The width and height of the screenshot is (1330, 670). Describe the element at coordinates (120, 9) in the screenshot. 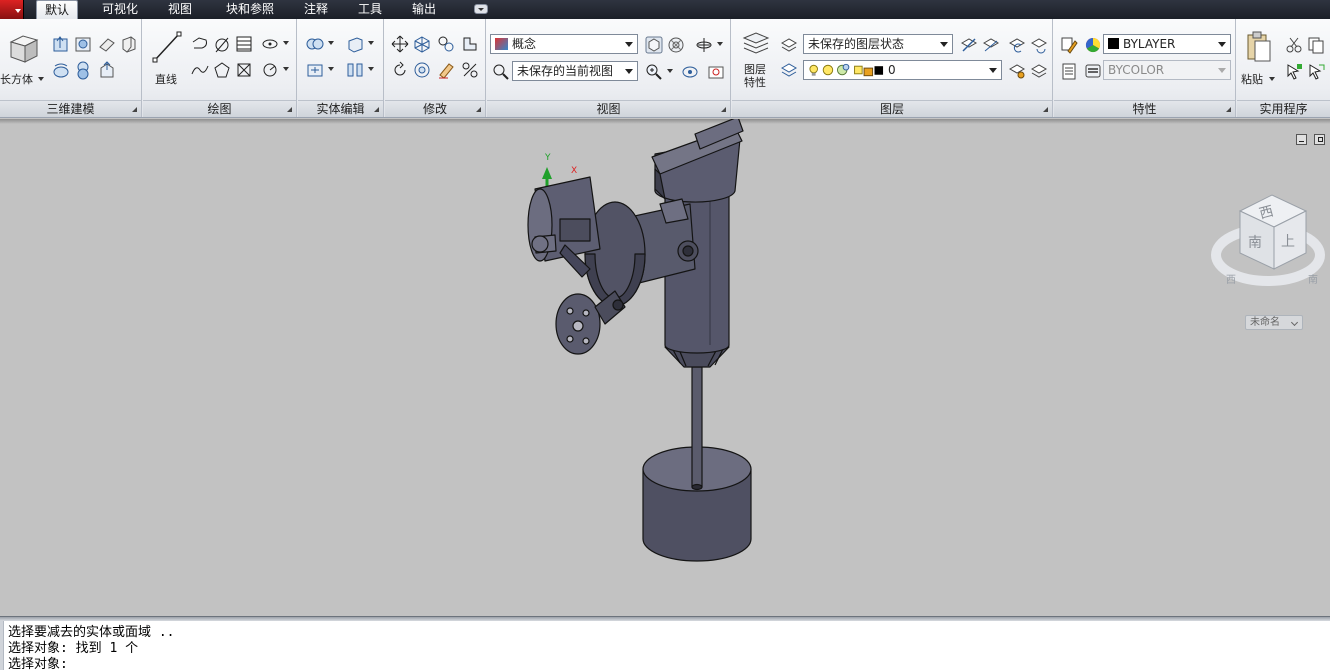

I see `tab-visualize: 可视化` at that location.